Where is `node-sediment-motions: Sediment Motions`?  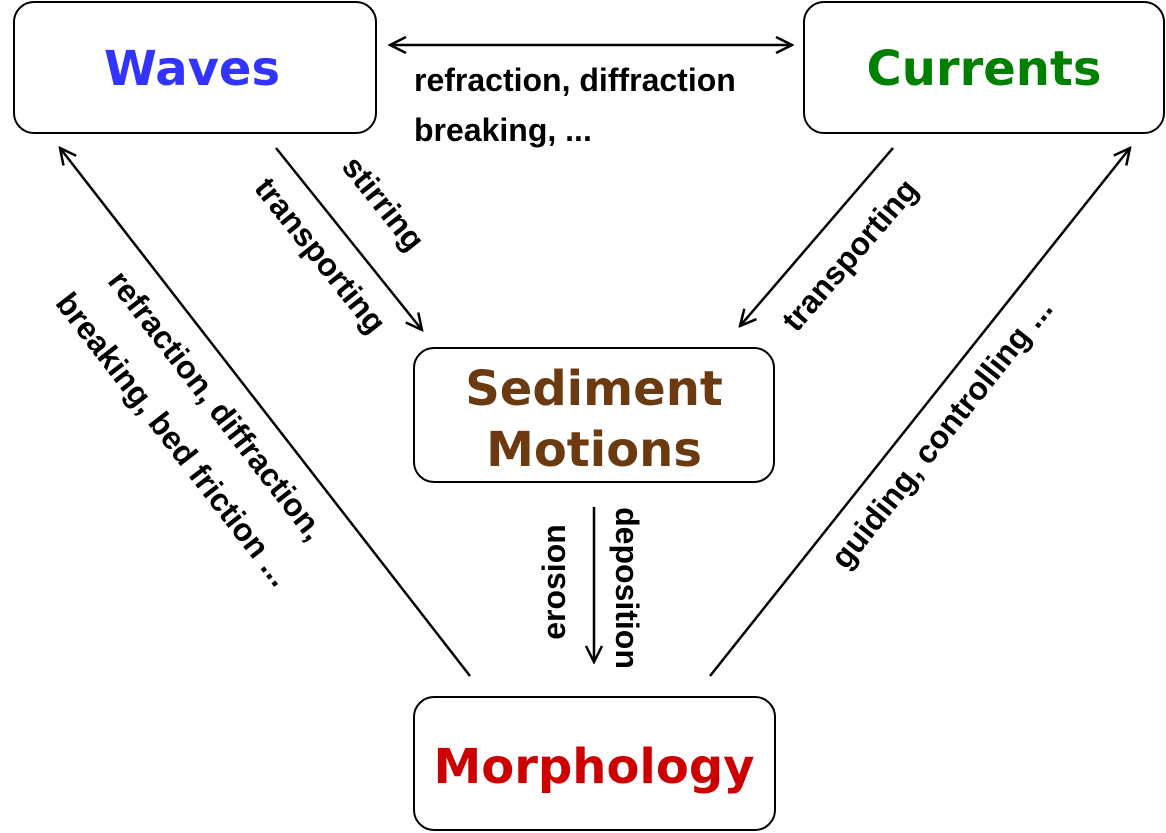
node-sediment-motions: Sediment Motions is located at coordinates (594, 415).